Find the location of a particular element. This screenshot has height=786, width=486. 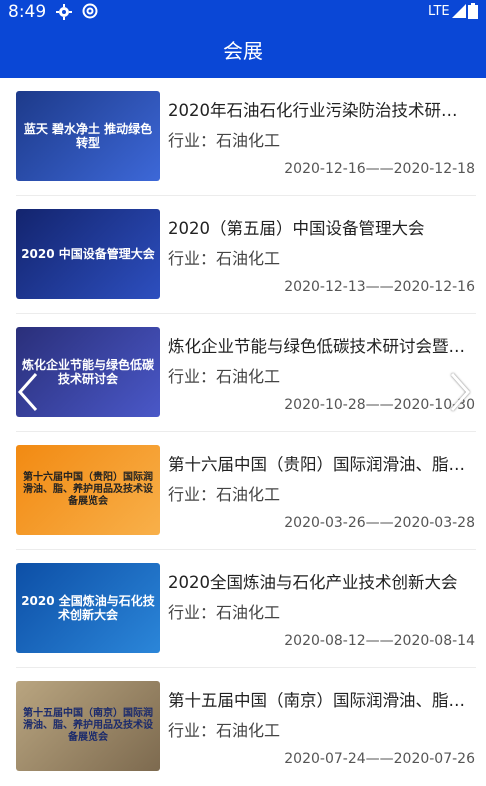

exhibition-thumbnail: 2020 中国设备管理大会 is located at coordinates (88, 254).